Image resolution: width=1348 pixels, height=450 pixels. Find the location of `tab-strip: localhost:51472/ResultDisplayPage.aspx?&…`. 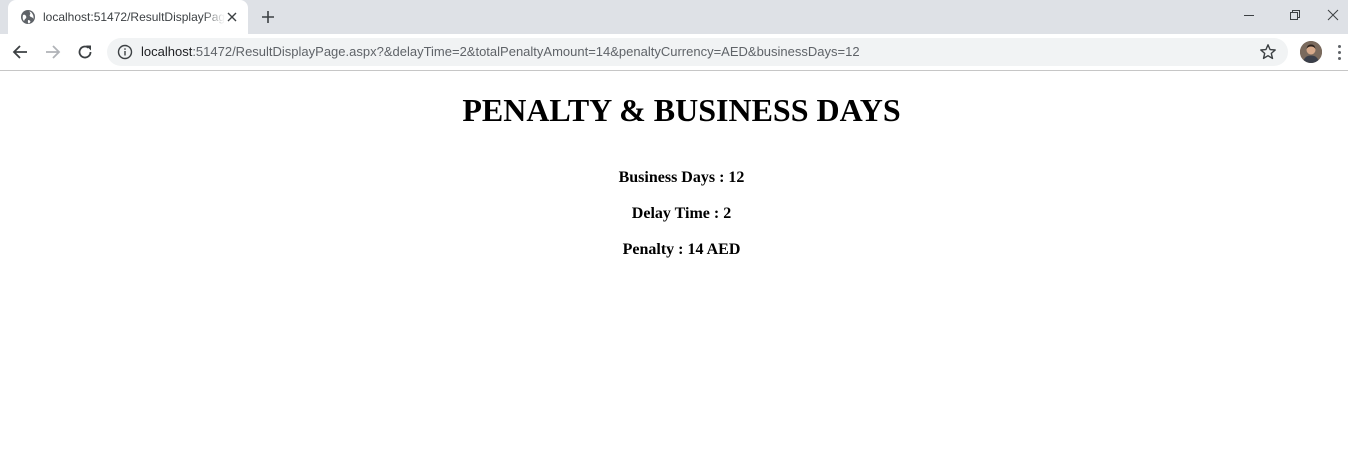

tab-strip: localhost:51472/ResultDisplayPage.aspx?&… is located at coordinates (674, 17).